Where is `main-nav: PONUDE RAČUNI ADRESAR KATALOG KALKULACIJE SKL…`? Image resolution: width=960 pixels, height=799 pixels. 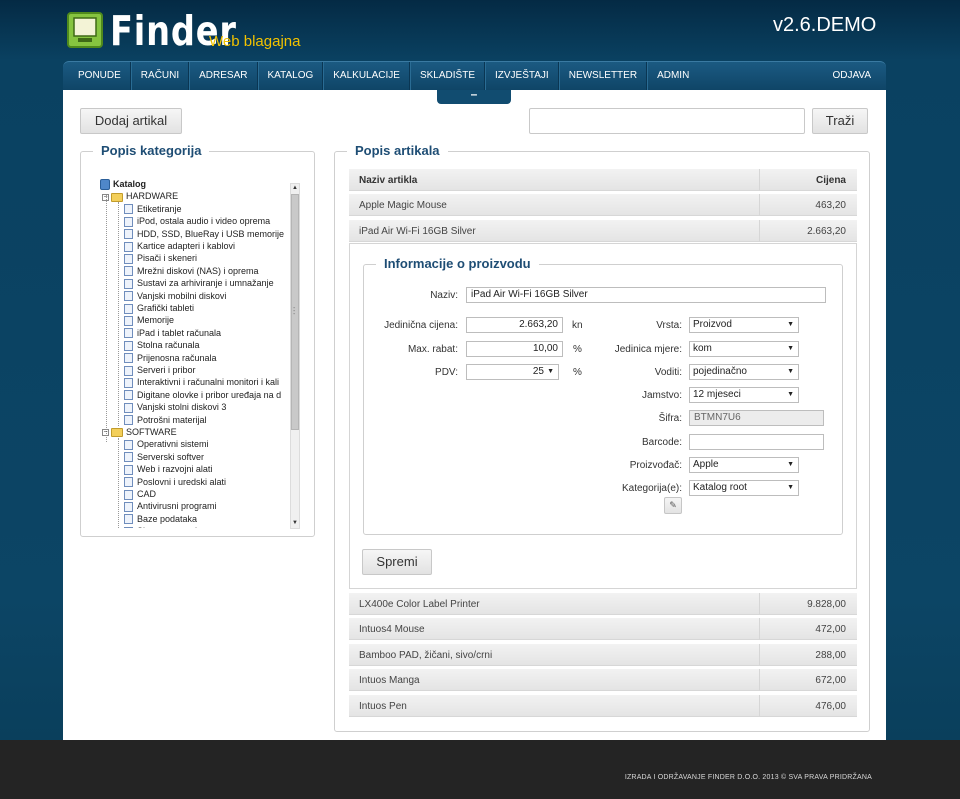
main-nav: PONUDE RAČUNI ADRESAR KATALOG KALKULACIJE SKL… is located at coordinates (474, 76).